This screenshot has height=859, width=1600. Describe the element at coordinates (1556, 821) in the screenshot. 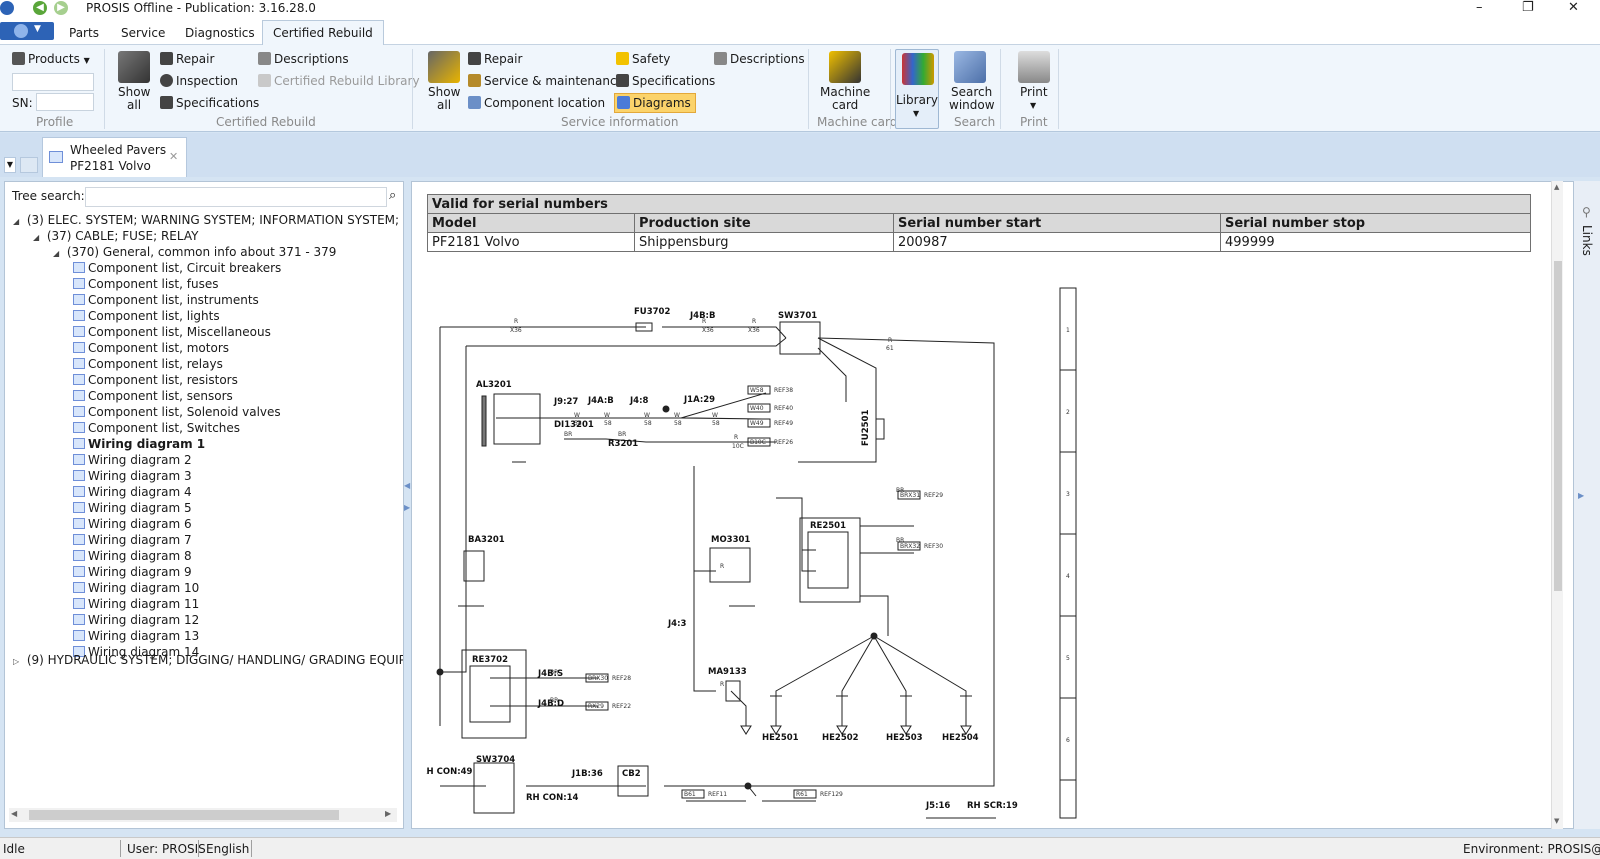

I see `scroll-down-icon: ▼` at that location.